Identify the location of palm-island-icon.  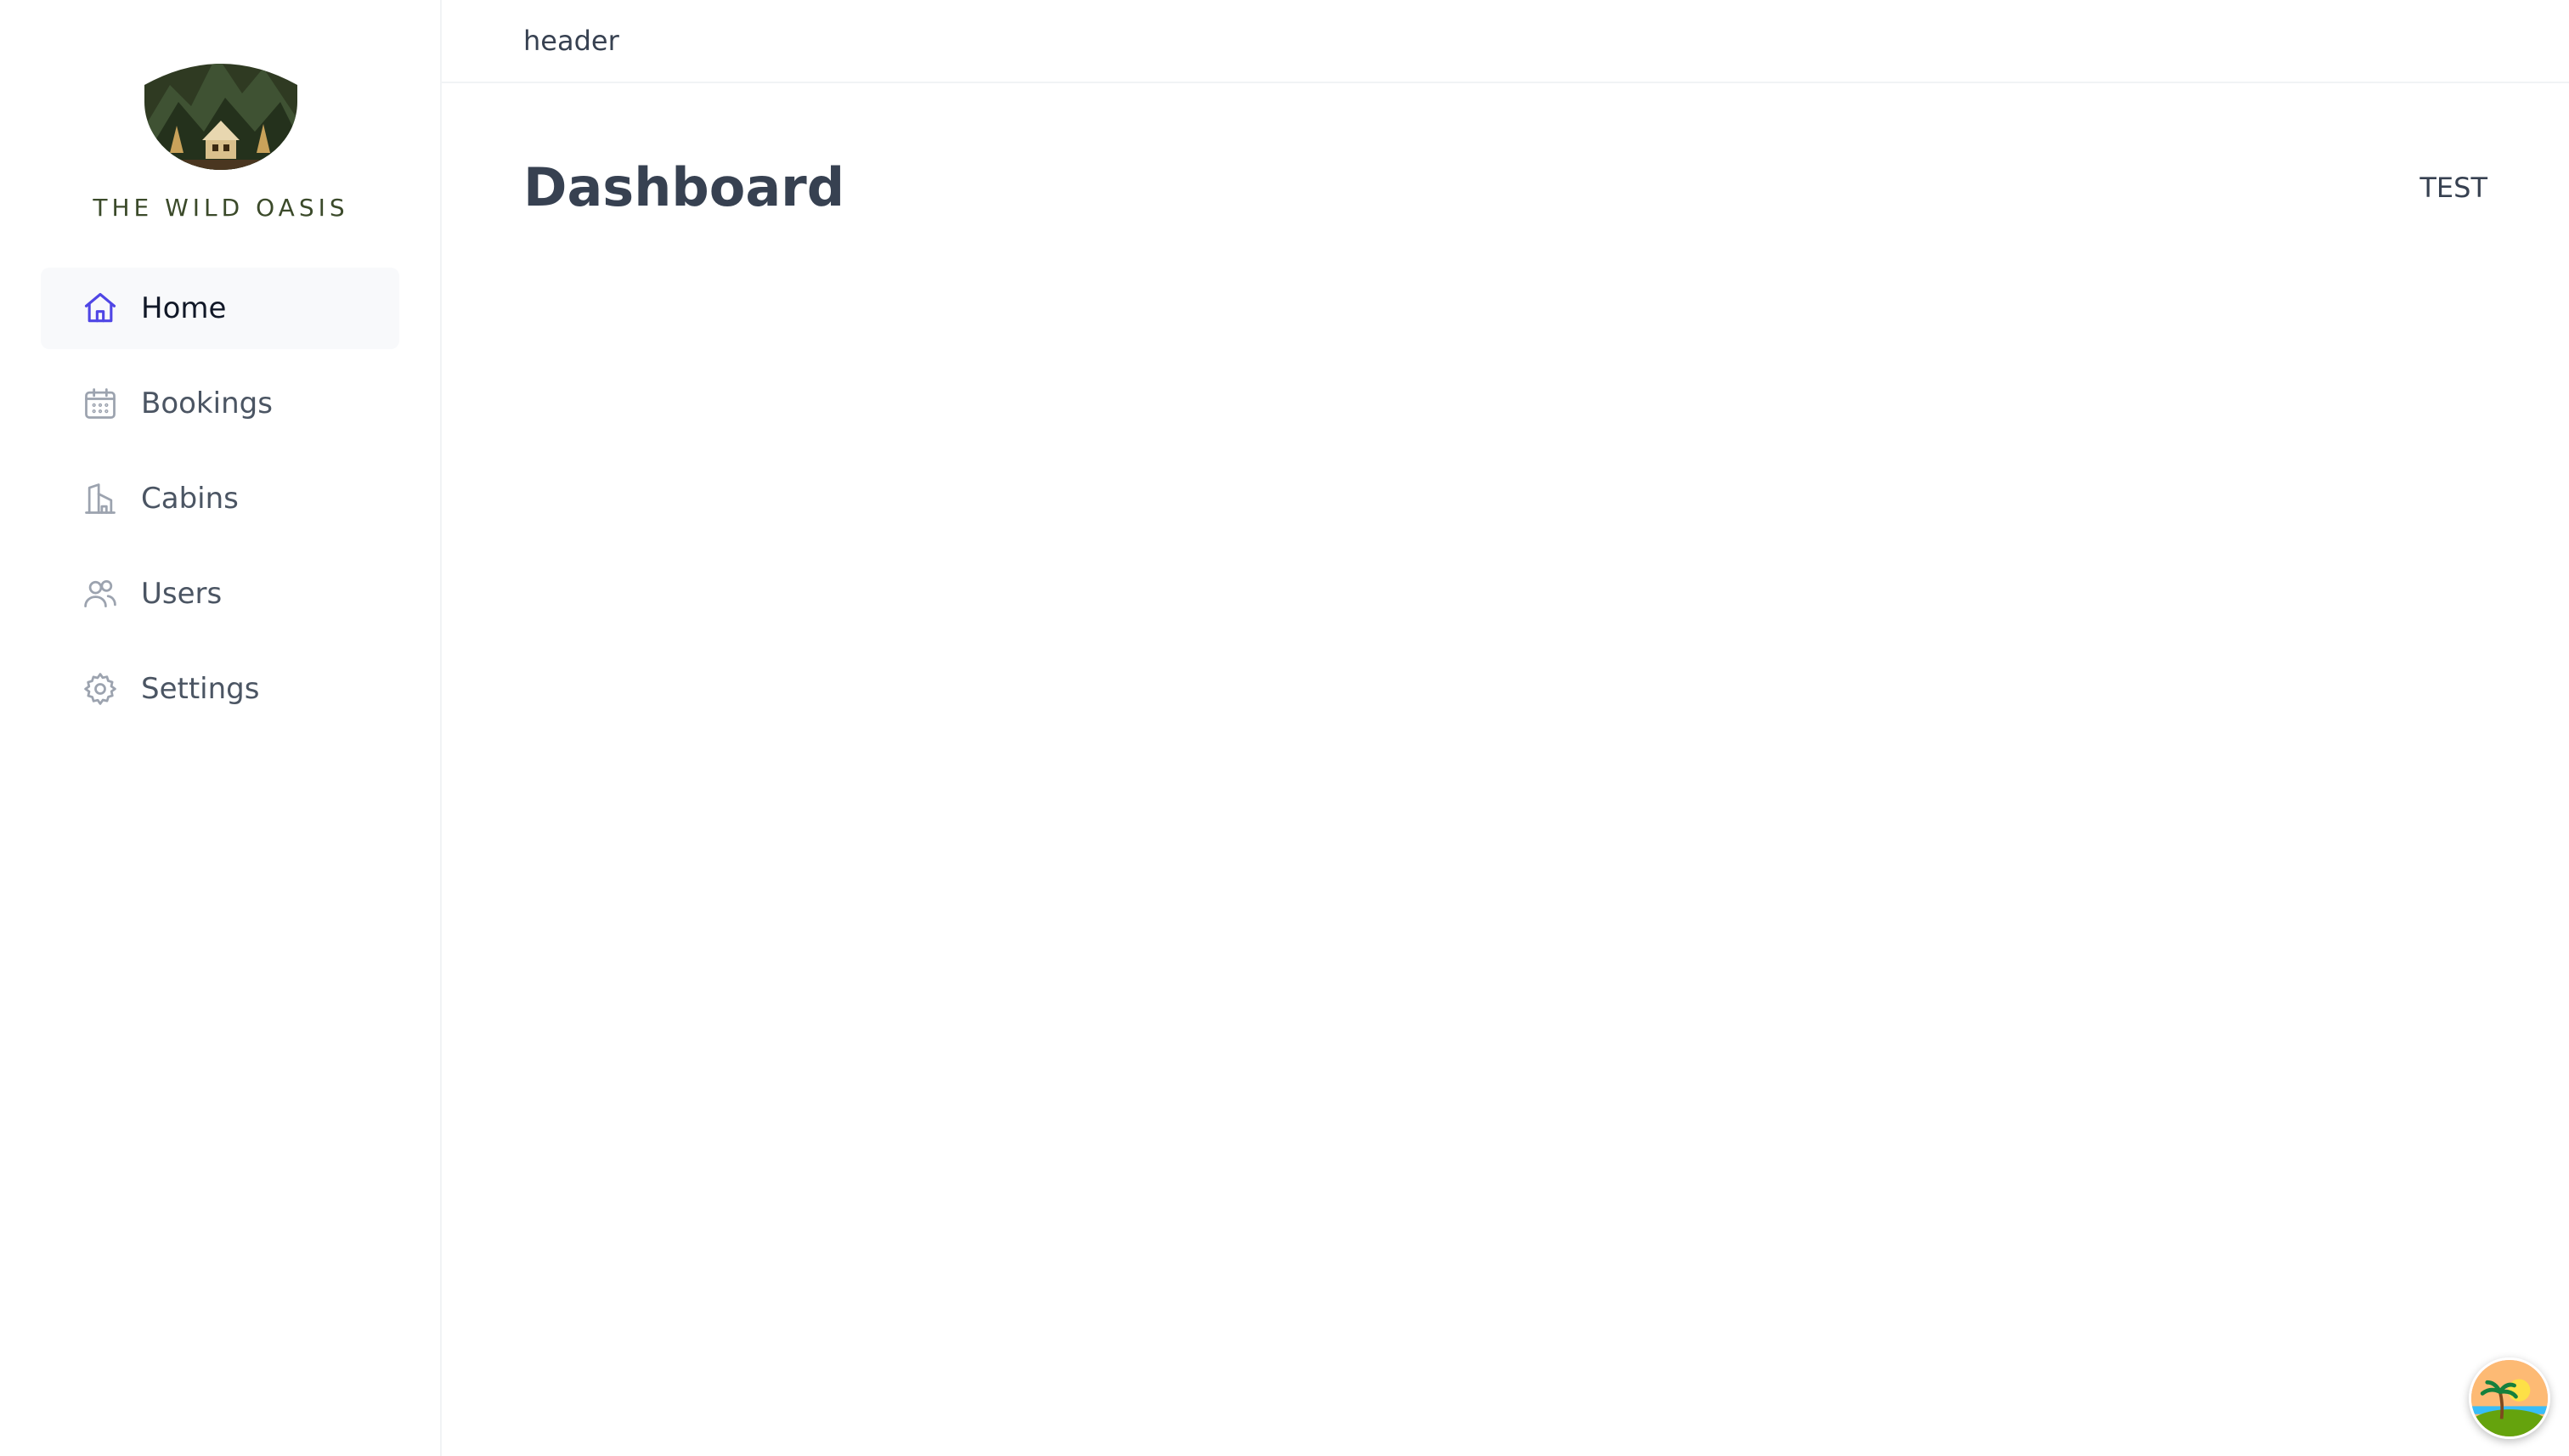
(2509, 1398).